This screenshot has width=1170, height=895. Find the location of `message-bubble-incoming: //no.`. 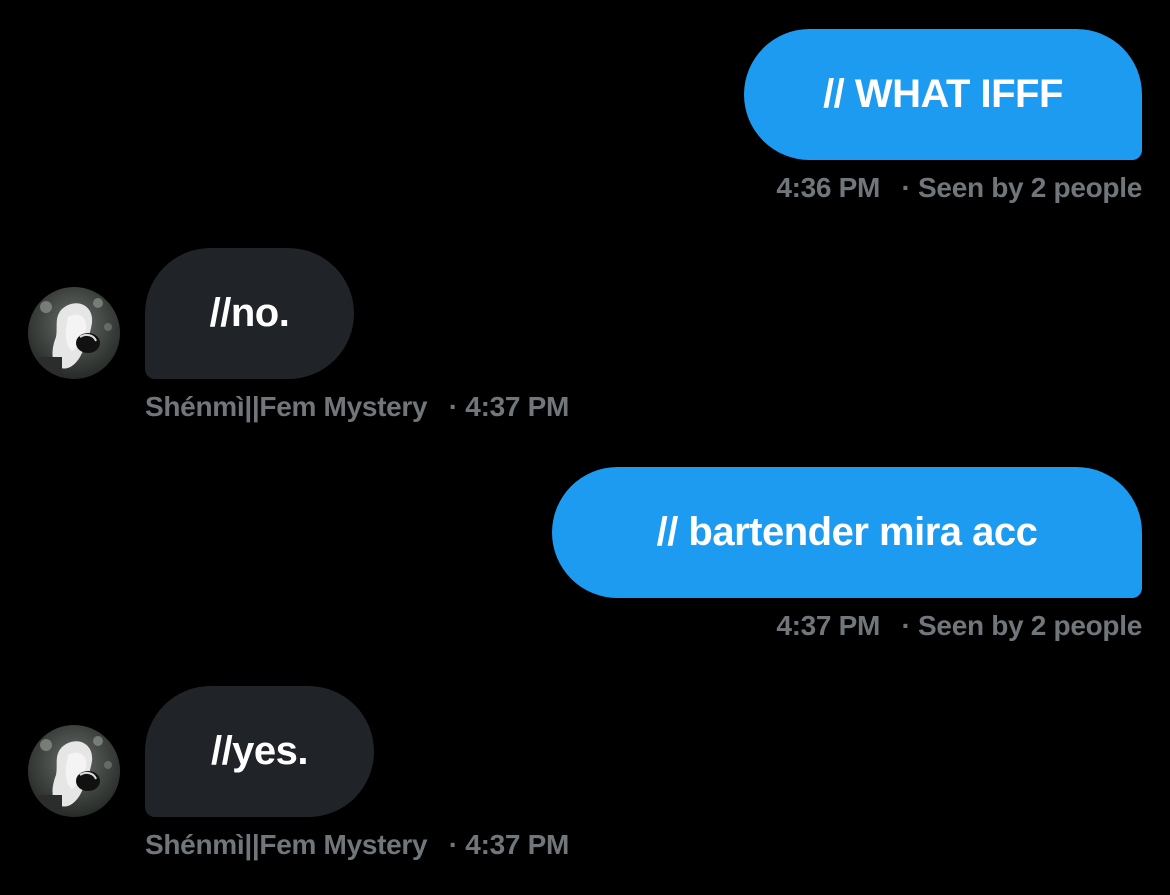

message-bubble-incoming: //no. is located at coordinates (249, 313).